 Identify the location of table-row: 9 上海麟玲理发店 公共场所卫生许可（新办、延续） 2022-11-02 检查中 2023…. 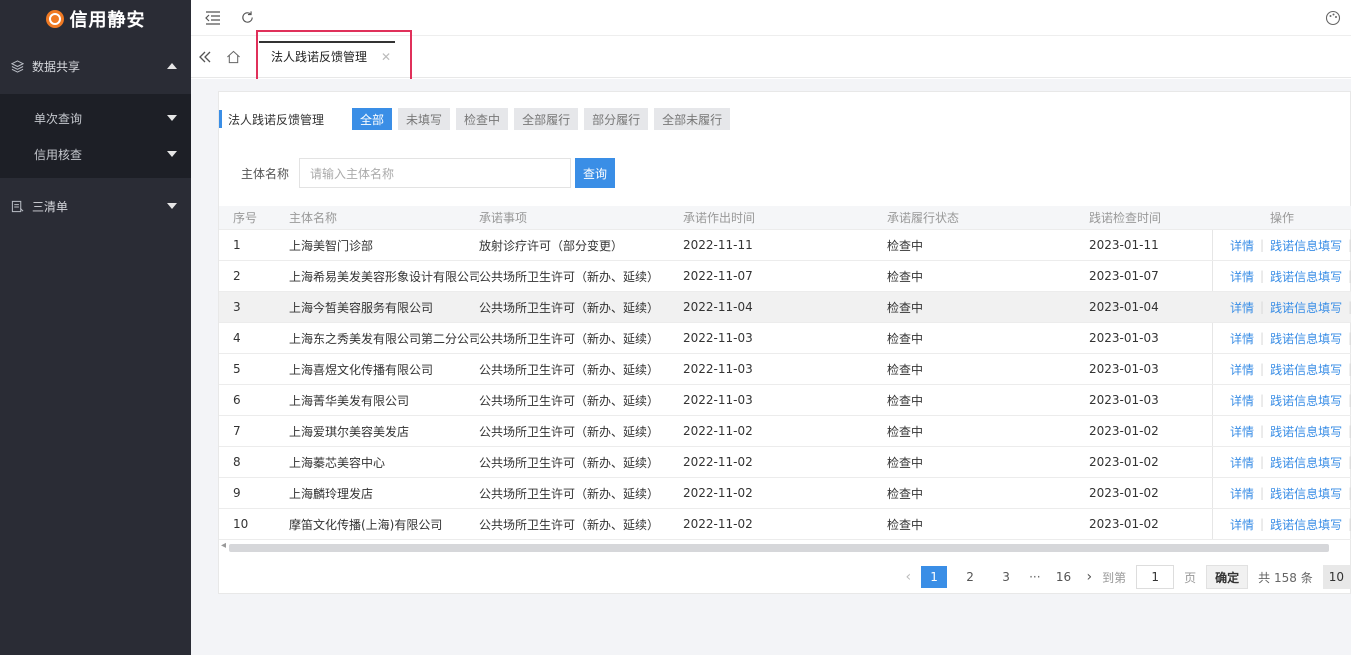
(785, 493).